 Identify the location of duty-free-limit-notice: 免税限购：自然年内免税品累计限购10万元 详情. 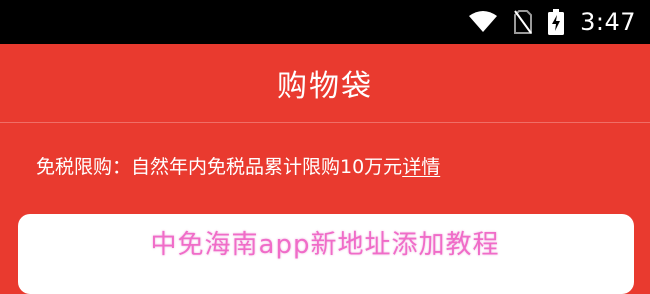
(238, 165).